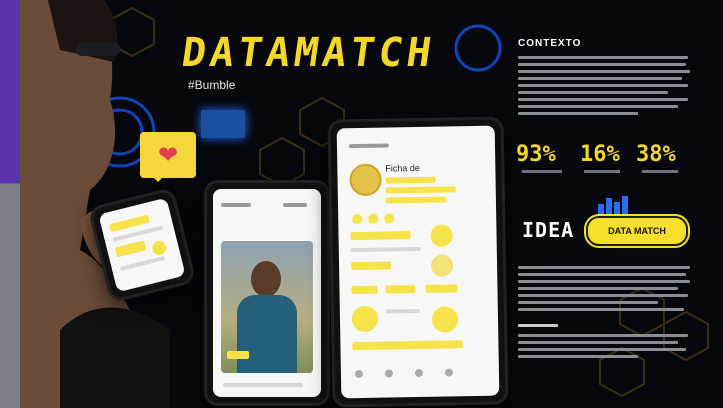 This screenshot has width=723, height=408. Describe the element at coordinates (142, 245) in the screenshot. I see `phone-in-hand-screen` at that location.